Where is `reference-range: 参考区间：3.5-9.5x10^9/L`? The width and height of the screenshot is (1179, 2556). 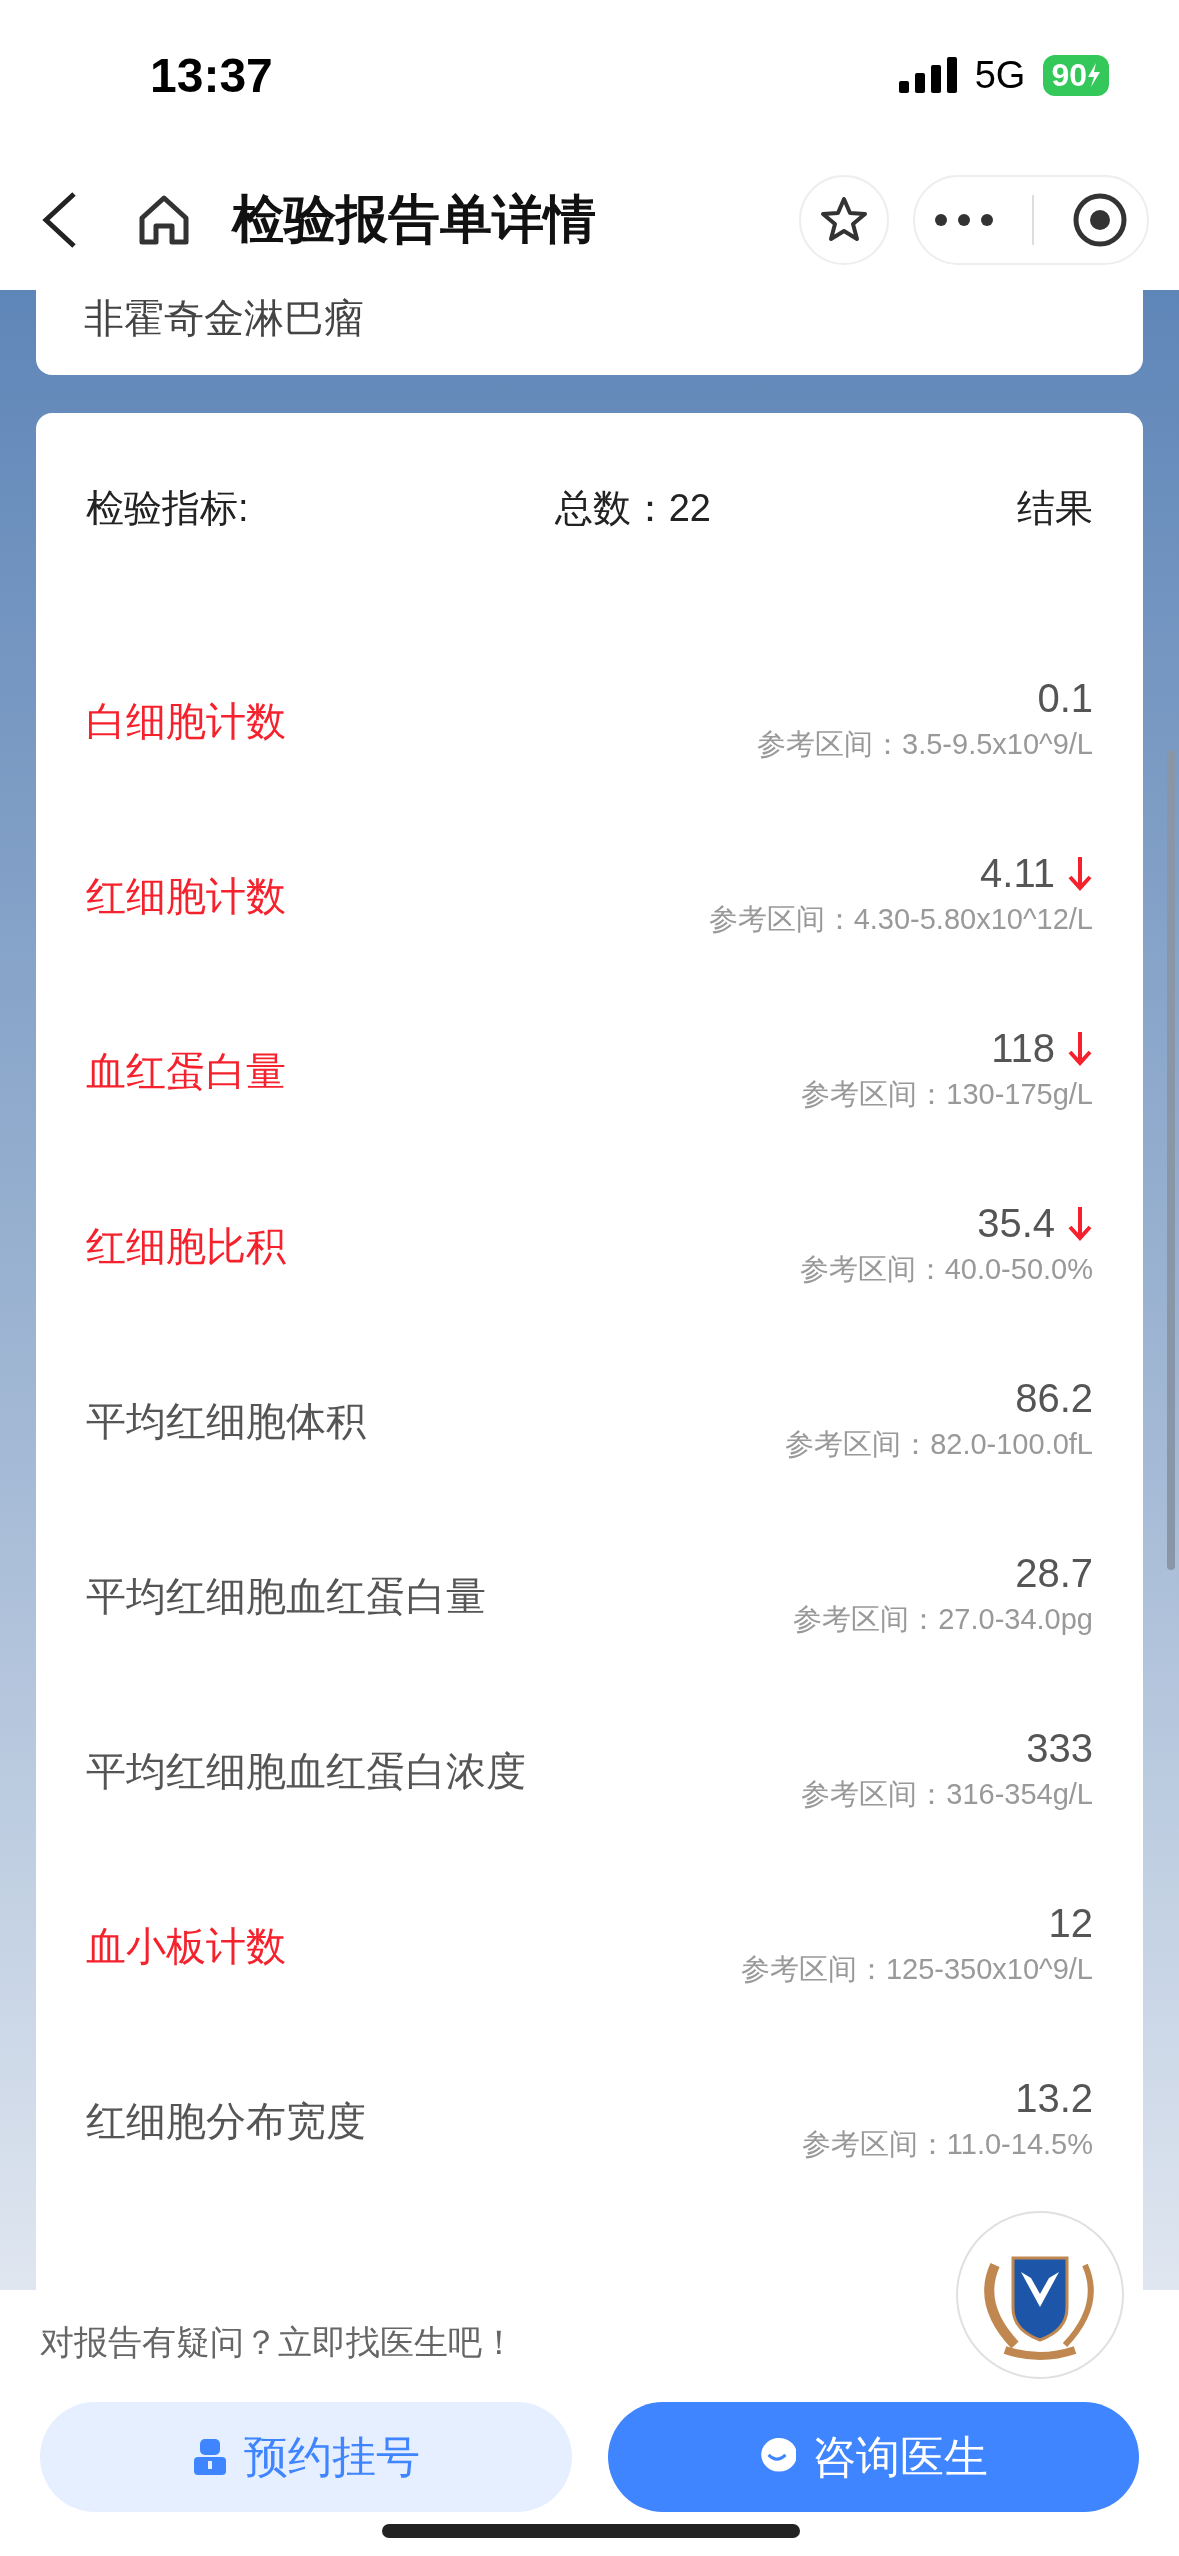 reference-range: 参考区间：3.5-9.5x10^9/L is located at coordinates (925, 744).